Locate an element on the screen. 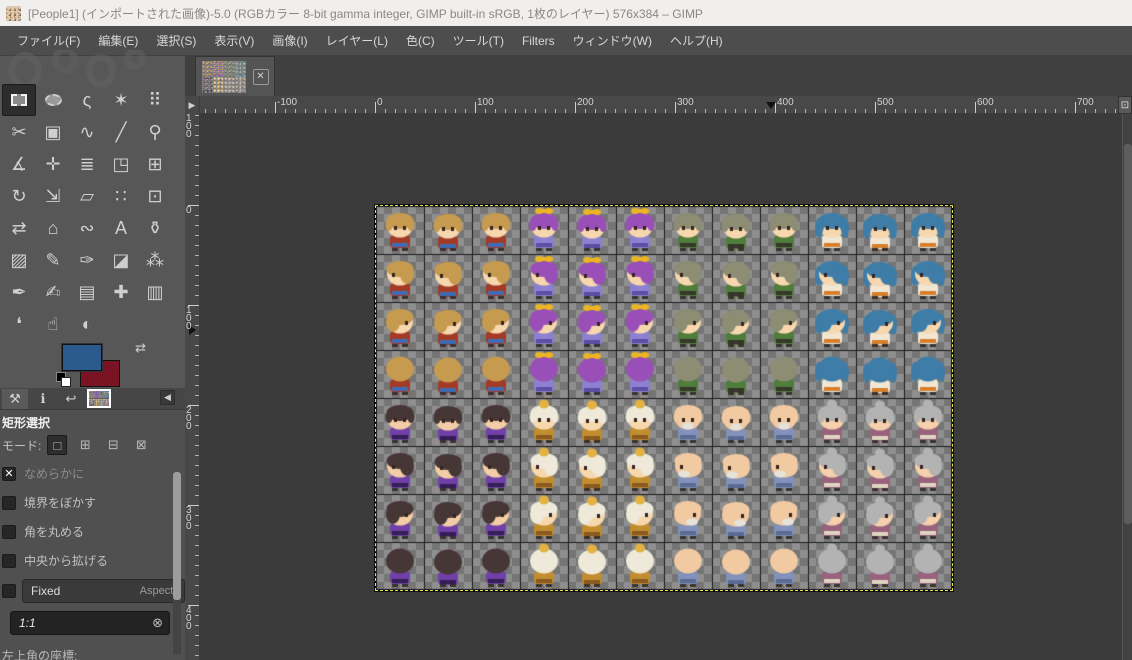 The width and height of the screenshot is (1132, 660). horizontal-ruler: -100 0 100 200 300 400 500 600 700 is located at coordinates (659, 105).